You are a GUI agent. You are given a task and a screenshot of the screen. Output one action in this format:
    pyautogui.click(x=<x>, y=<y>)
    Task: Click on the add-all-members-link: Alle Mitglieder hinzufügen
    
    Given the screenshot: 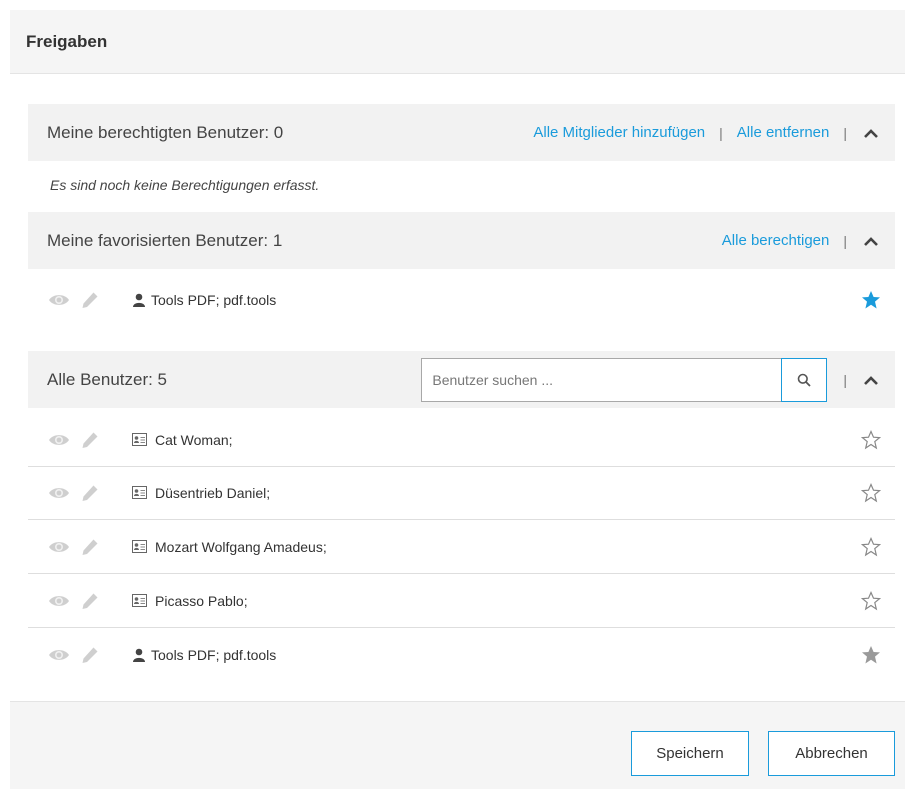 What is the action you would take?
    pyautogui.click(x=619, y=132)
    